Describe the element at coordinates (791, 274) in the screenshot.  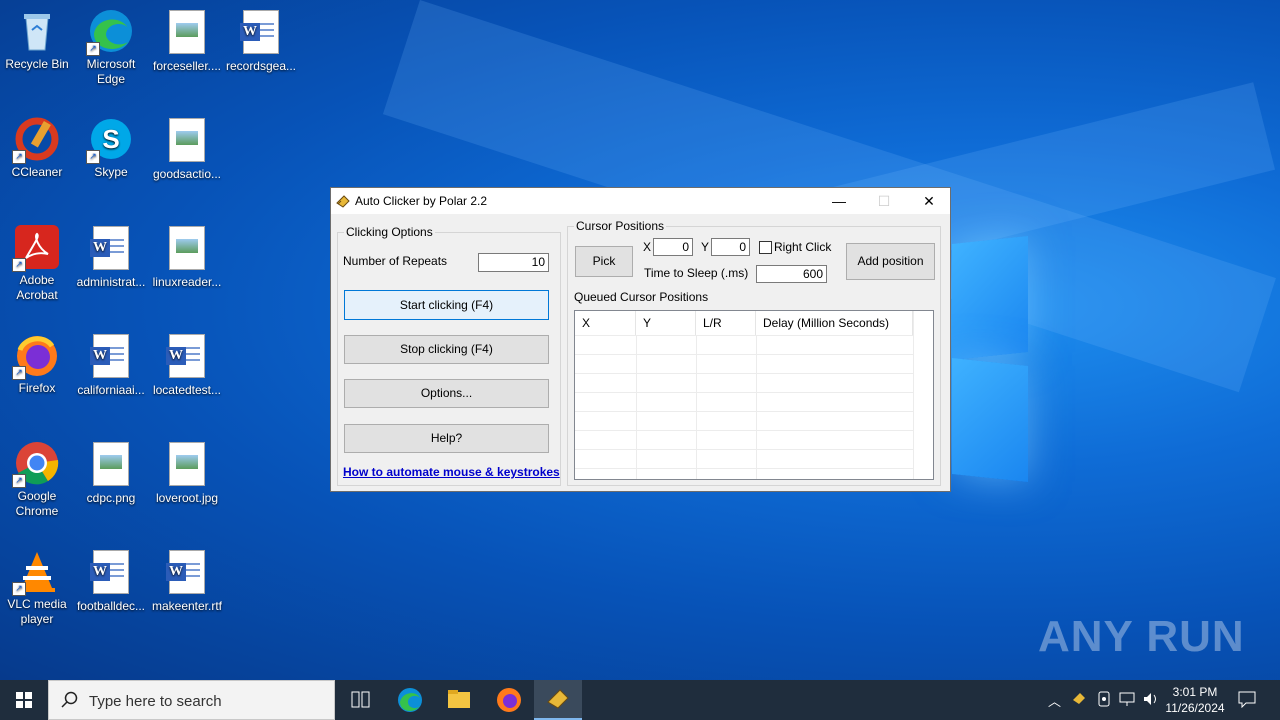
I see `sleep-input: 600` at that location.